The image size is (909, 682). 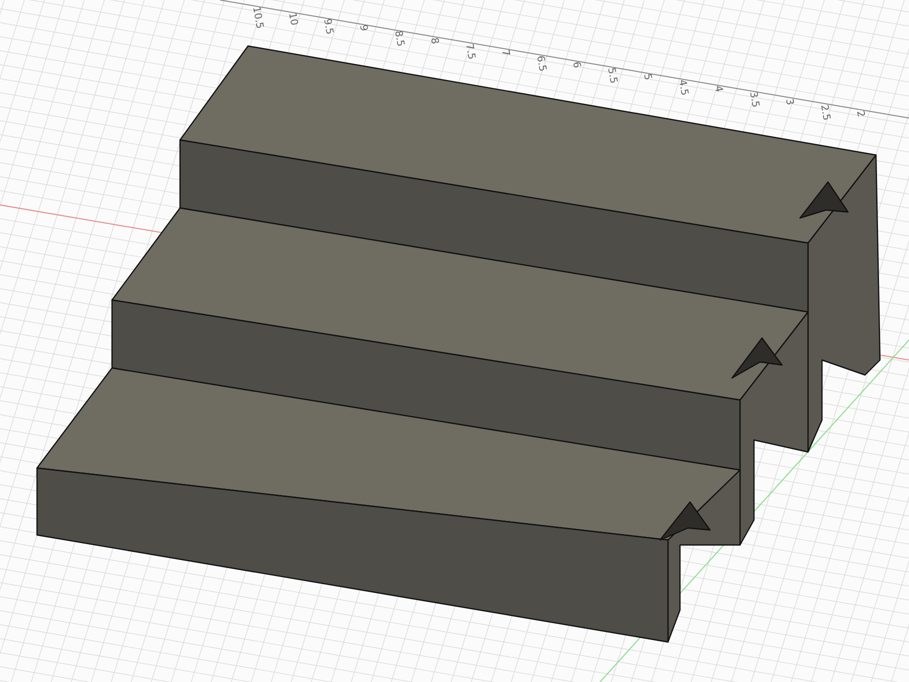 What do you see at coordinates (646, 77) in the screenshot?
I see `ruler-label: 5` at bounding box center [646, 77].